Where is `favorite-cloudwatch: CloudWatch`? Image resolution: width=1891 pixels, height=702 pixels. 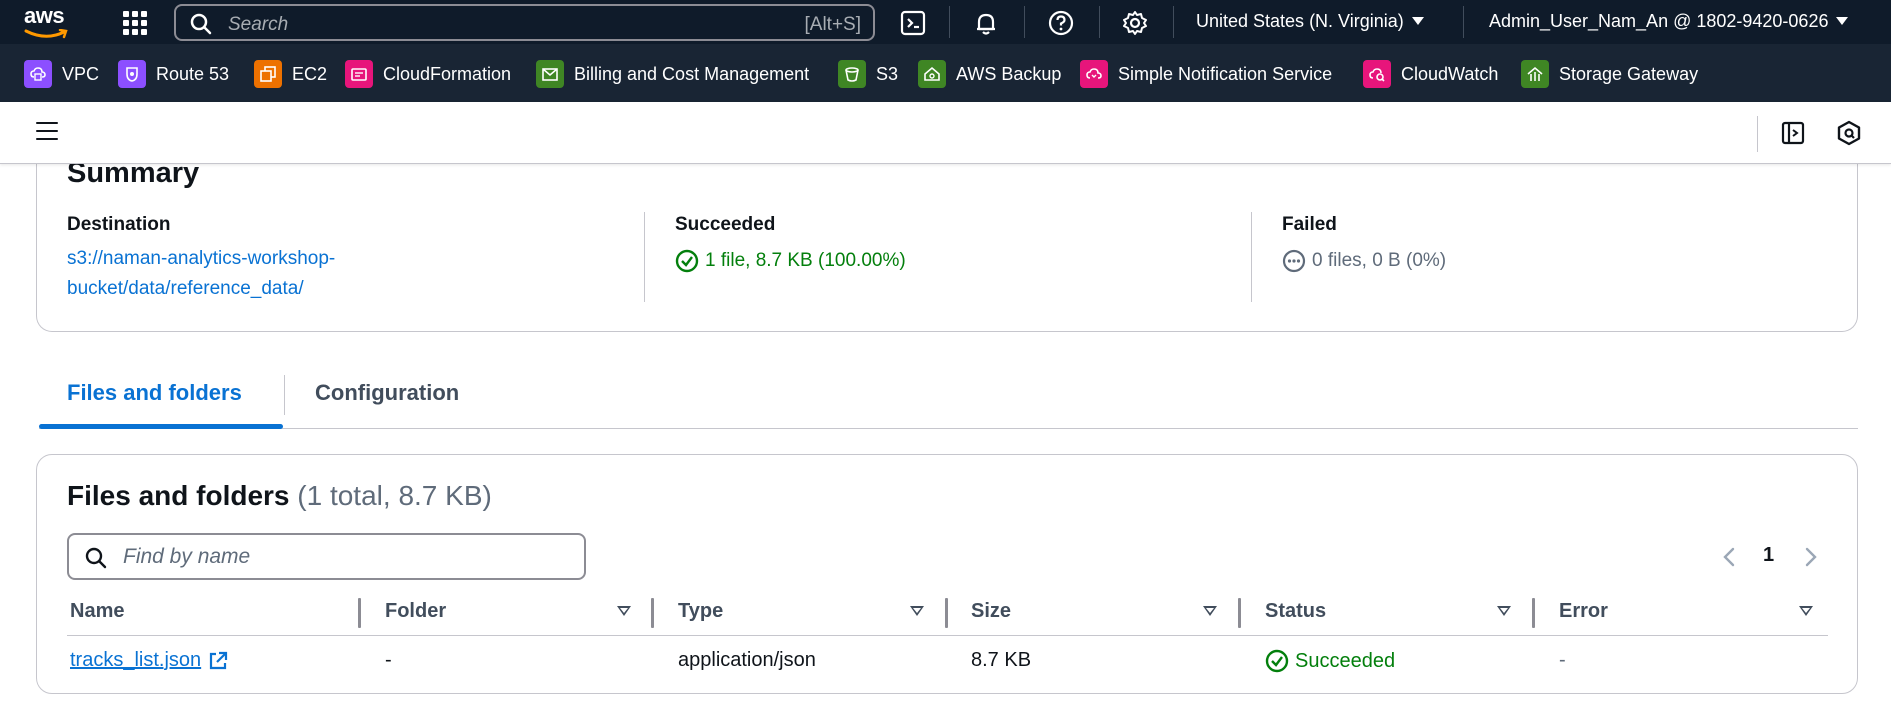
favorite-cloudwatch: CloudWatch is located at coordinates (1430, 74).